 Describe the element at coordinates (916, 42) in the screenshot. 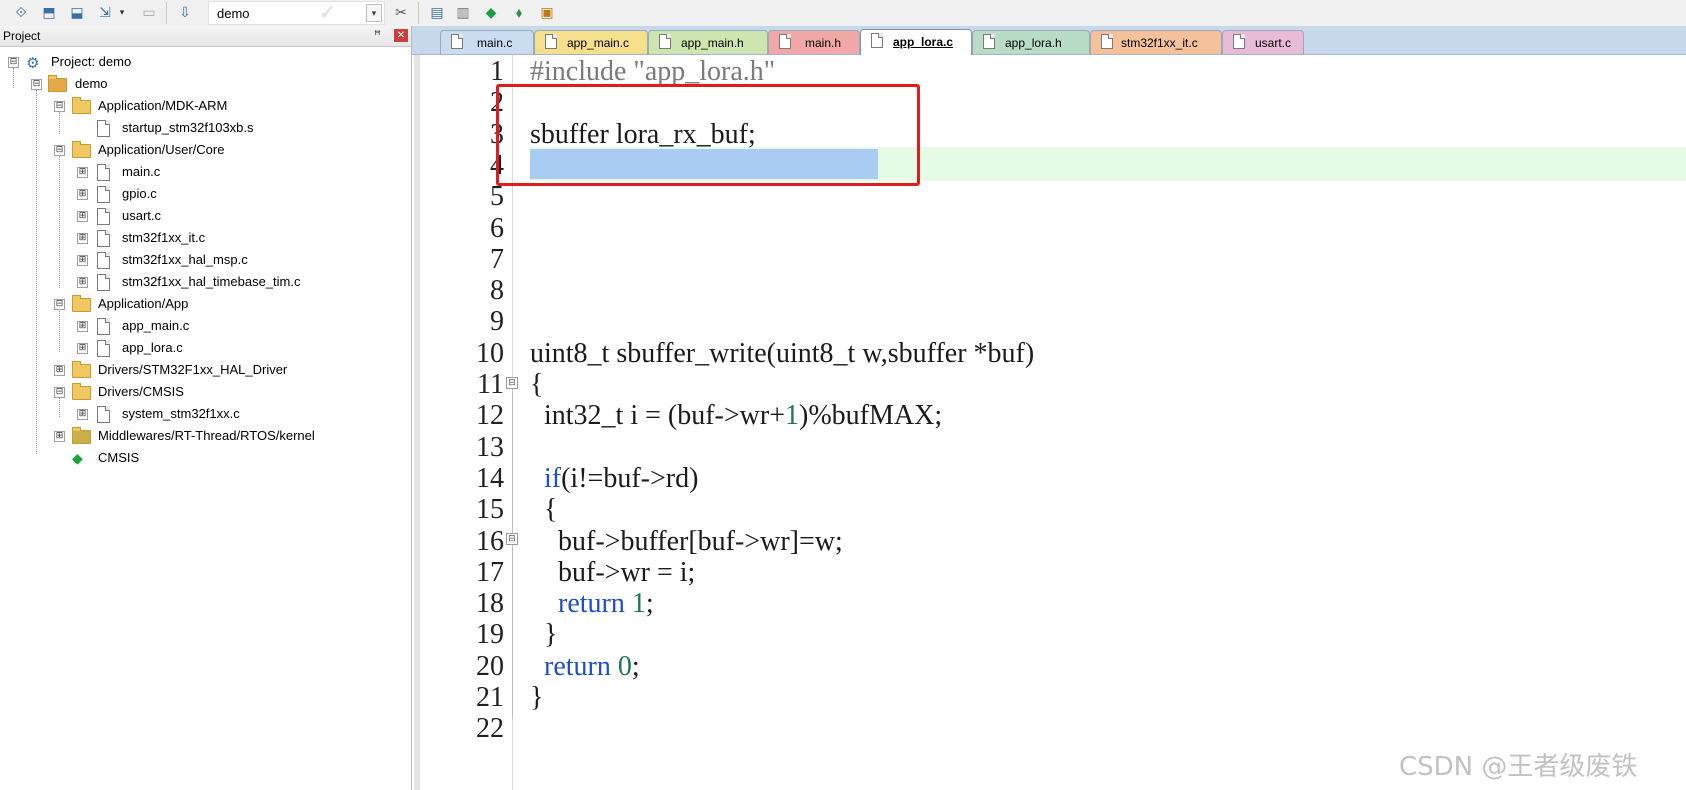

I see `tab-app-lora-c: app_lora.c` at that location.